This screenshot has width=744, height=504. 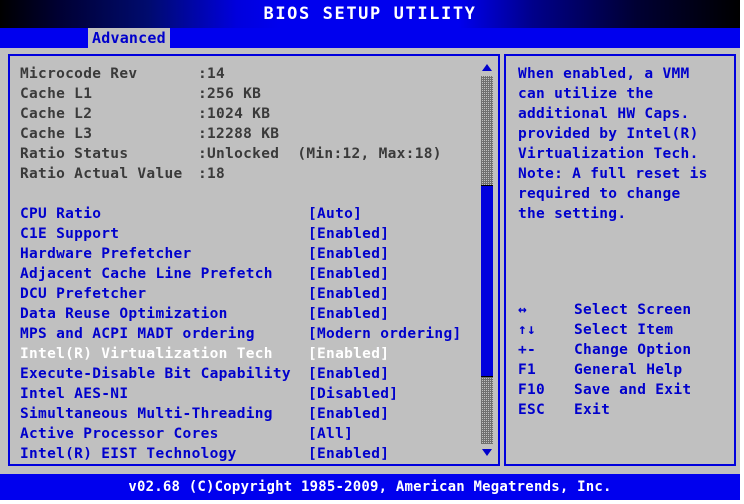 I want to click on setting-row: DCU Prefetcher [Enabled], so click(x=245, y=294).